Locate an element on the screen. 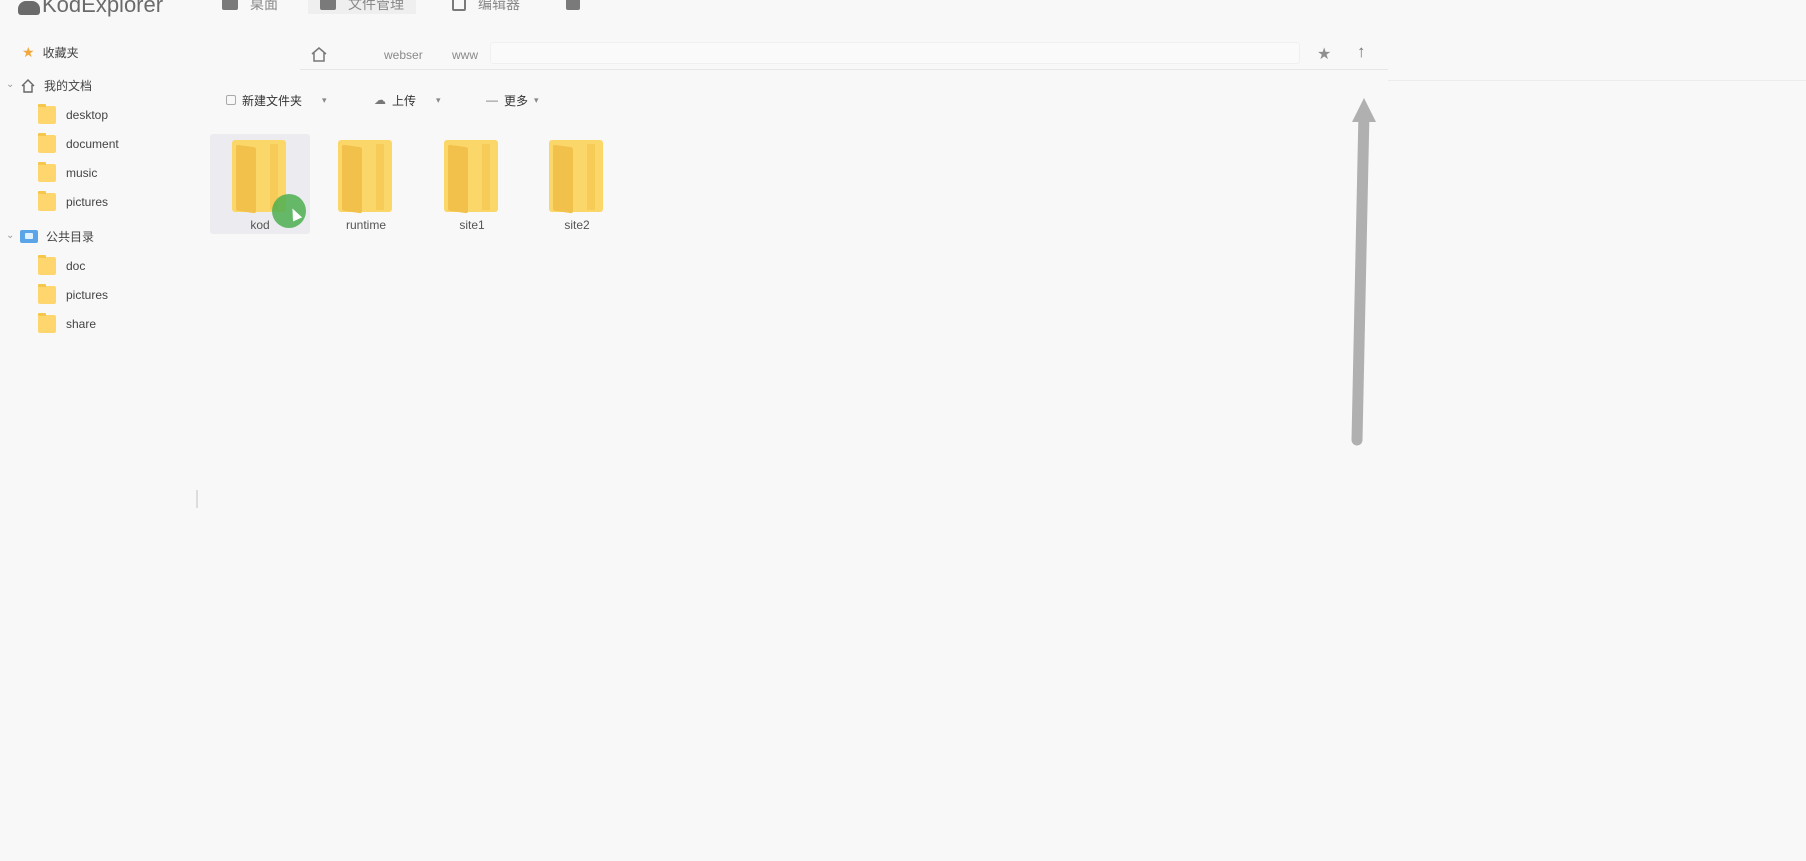 The image size is (1806, 861). sidebar-item-pictures-label: pictures is located at coordinates (87, 202).